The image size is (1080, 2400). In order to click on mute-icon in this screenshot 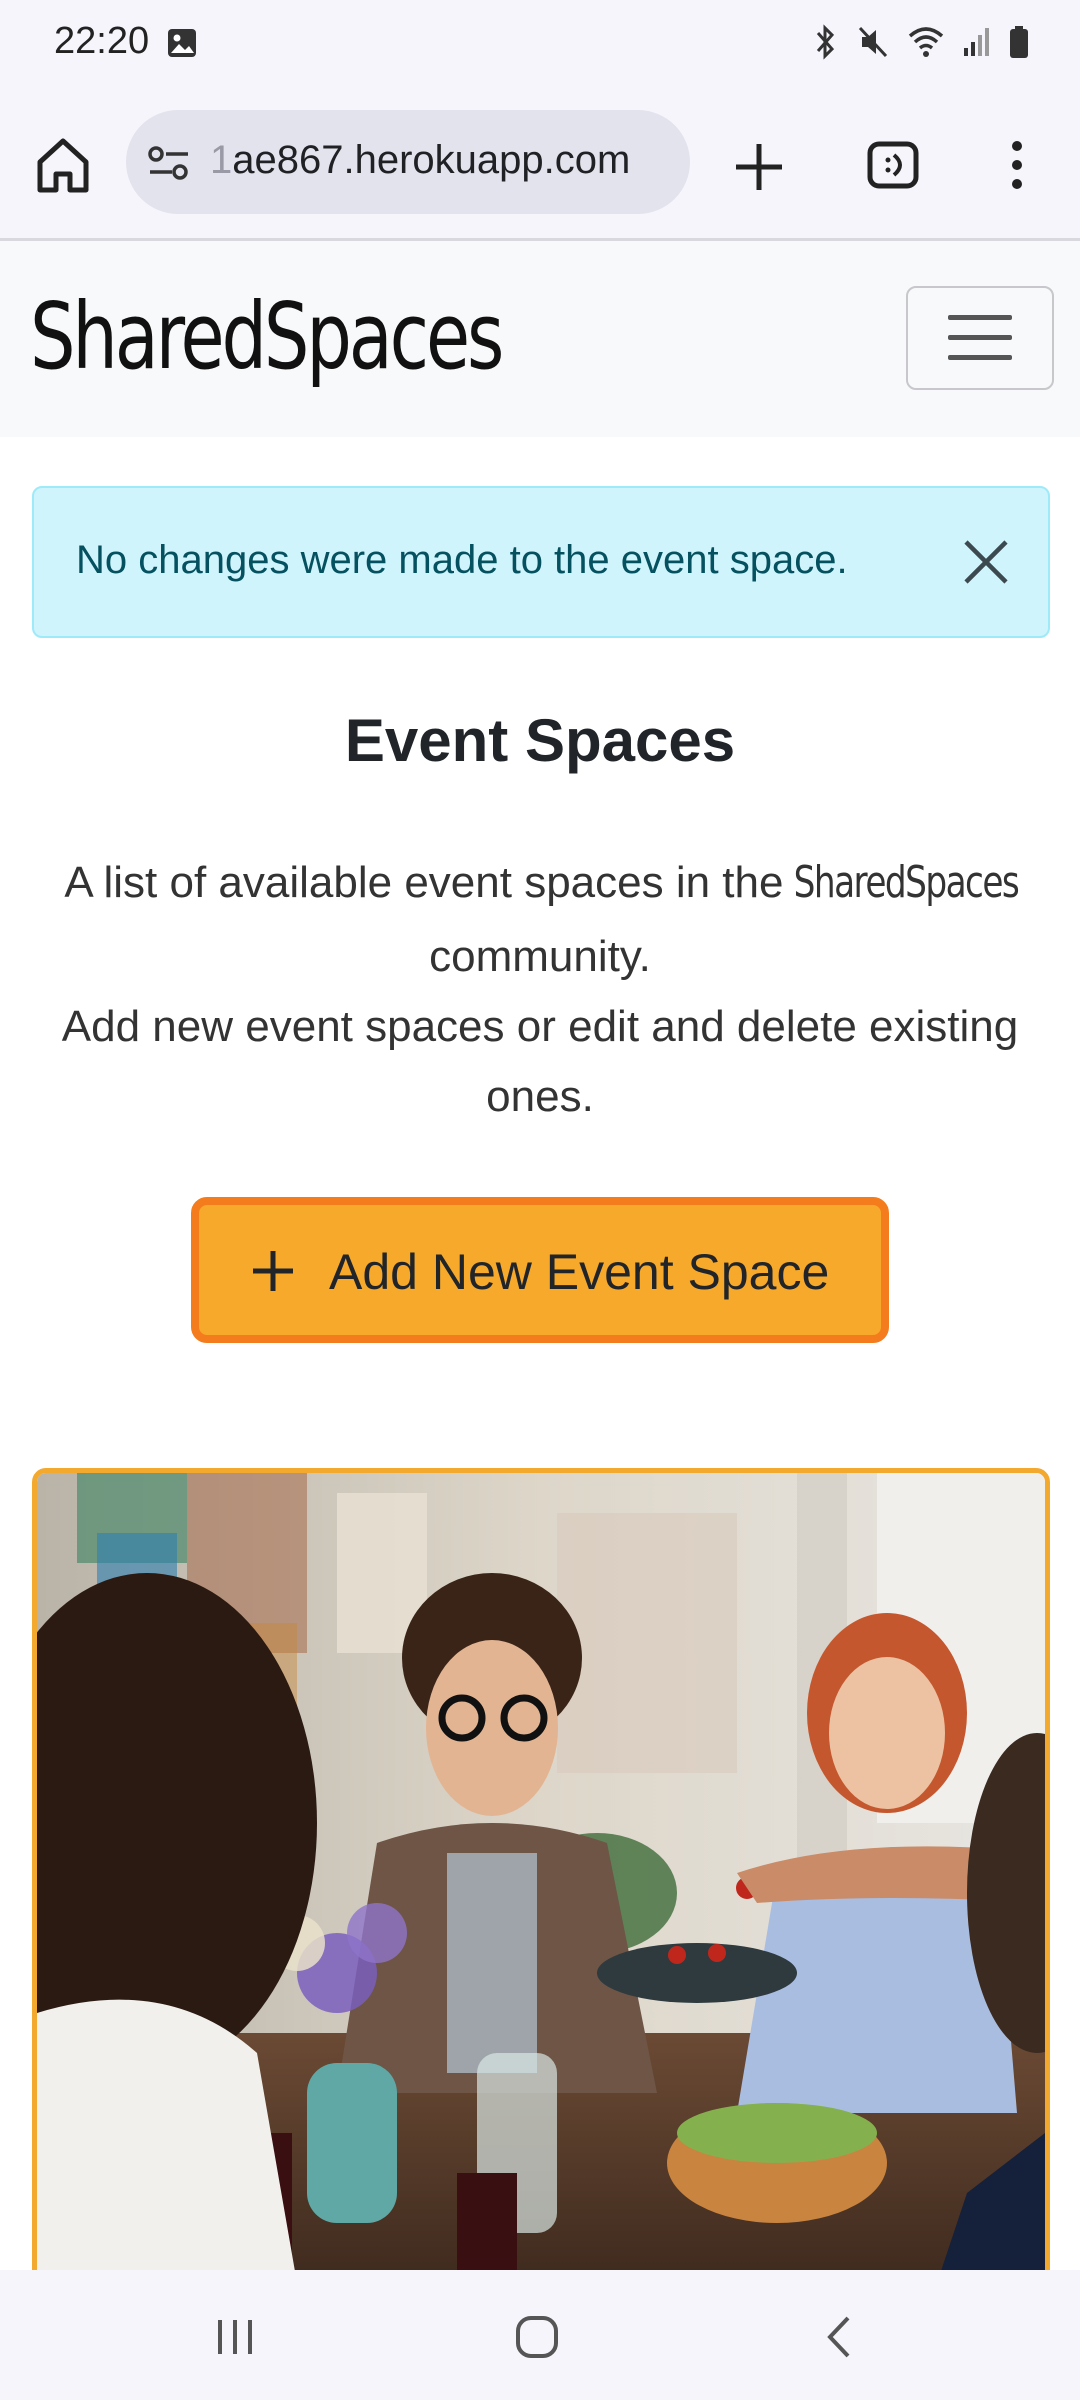, I will do `click(873, 42)`.